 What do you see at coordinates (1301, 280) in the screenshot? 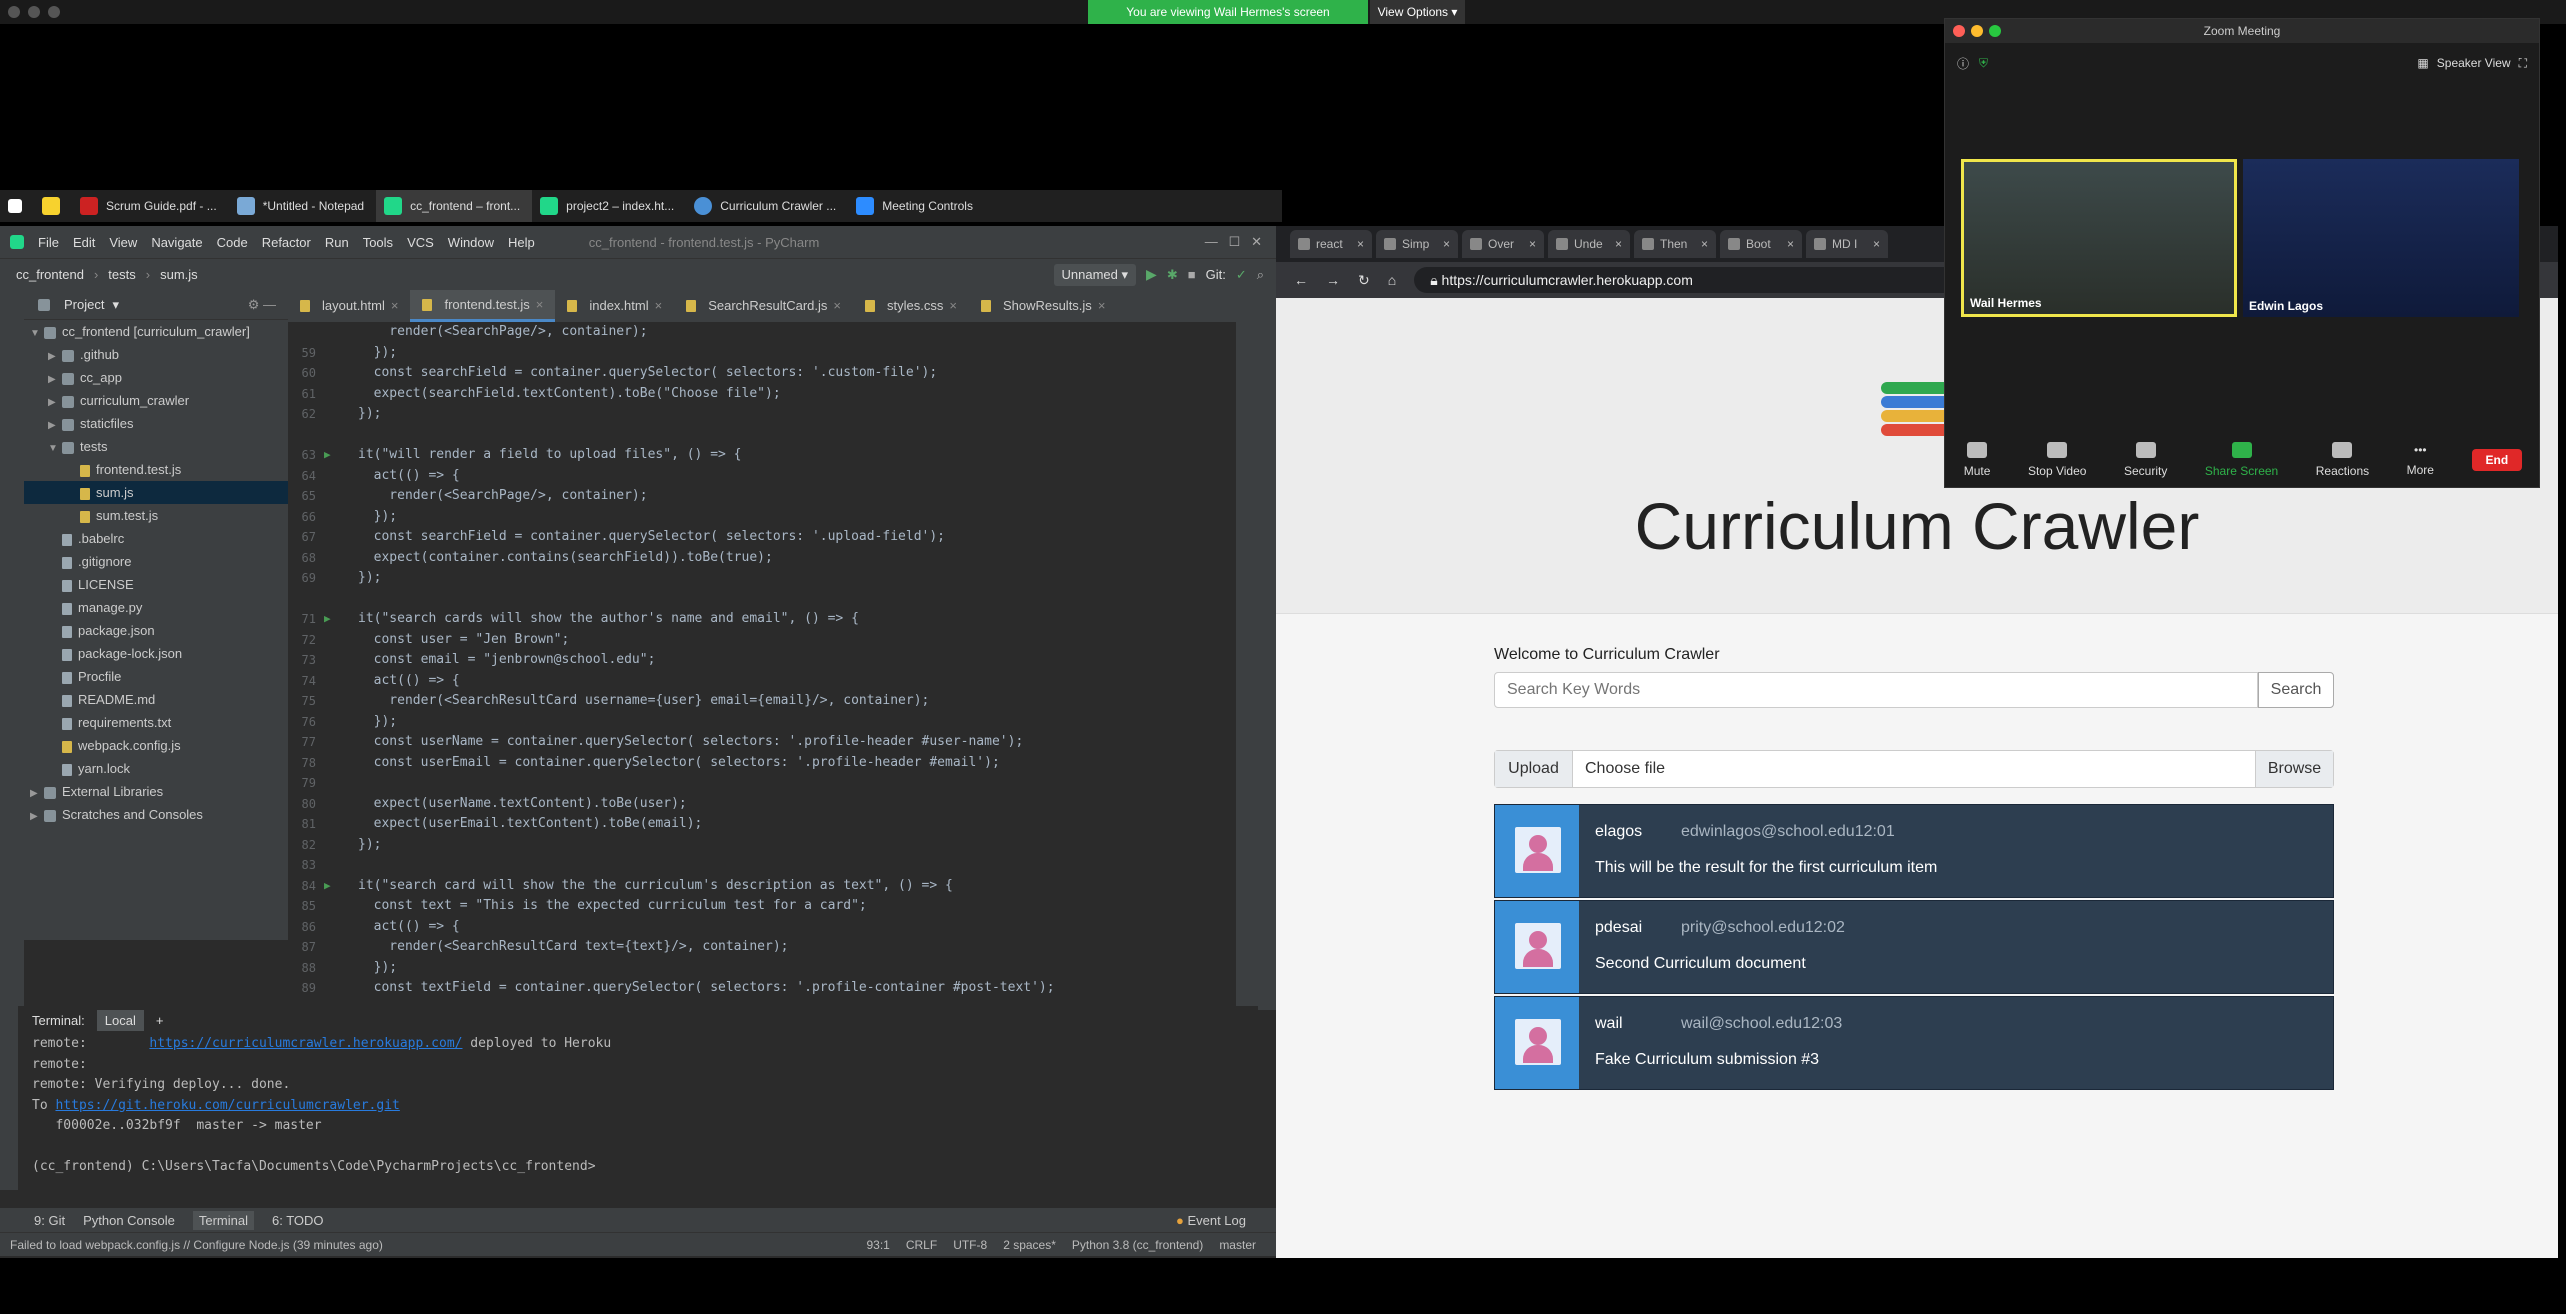
I see `back-icon: ←` at bounding box center [1301, 280].